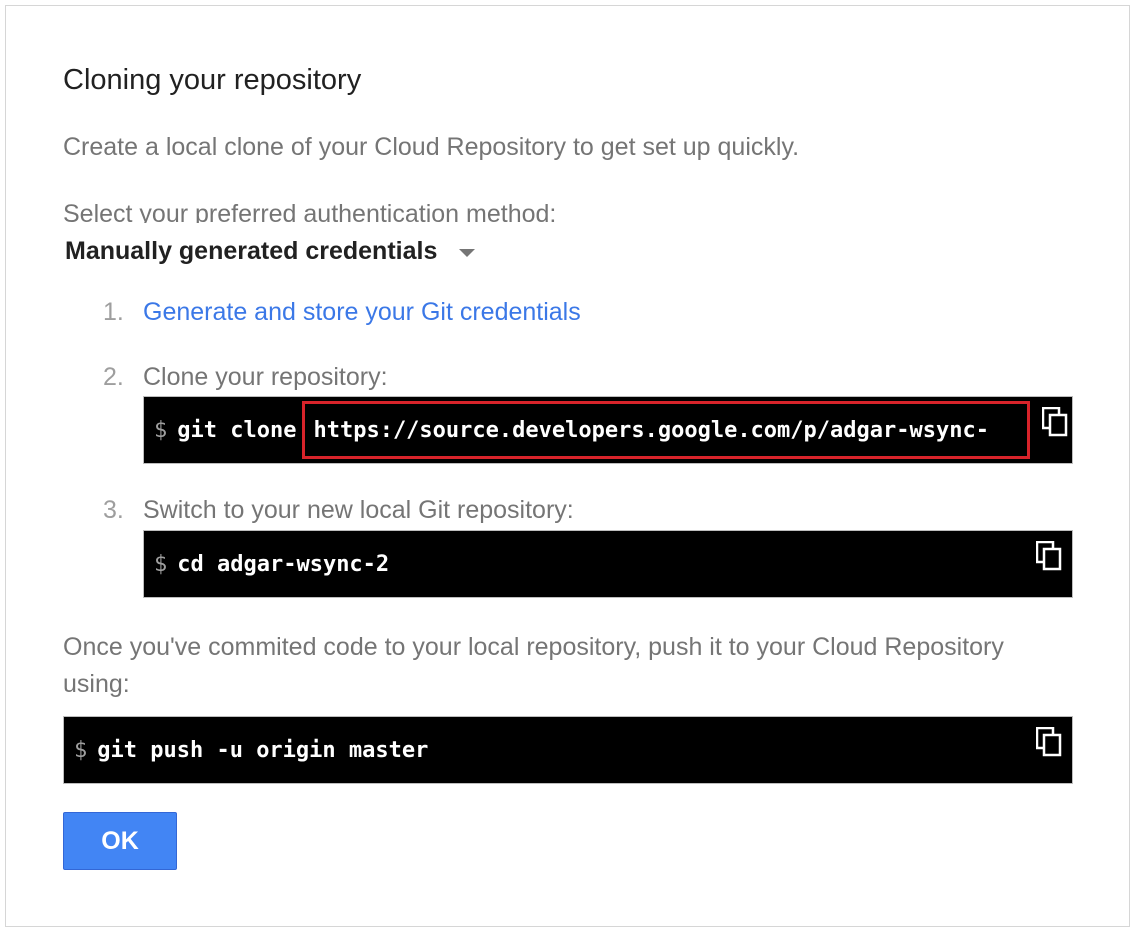 The image size is (1137, 936). What do you see at coordinates (467, 252) in the screenshot?
I see `chevron-down-icon` at bounding box center [467, 252].